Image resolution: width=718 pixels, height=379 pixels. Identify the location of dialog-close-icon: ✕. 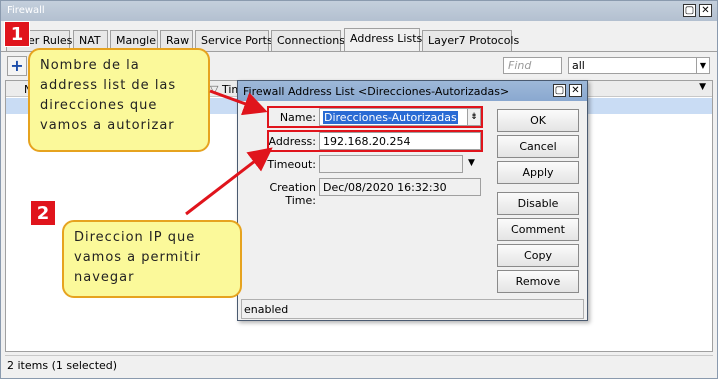
(575, 90).